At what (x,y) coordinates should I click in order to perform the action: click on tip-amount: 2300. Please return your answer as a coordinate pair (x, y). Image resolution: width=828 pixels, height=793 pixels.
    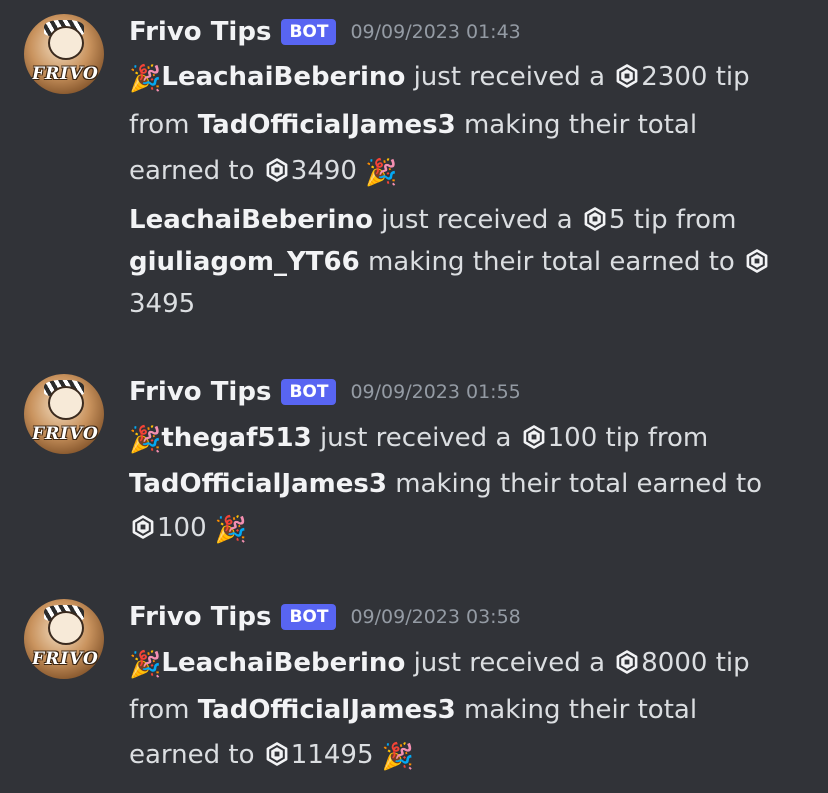
    Looking at the image, I should click on (674, 77).